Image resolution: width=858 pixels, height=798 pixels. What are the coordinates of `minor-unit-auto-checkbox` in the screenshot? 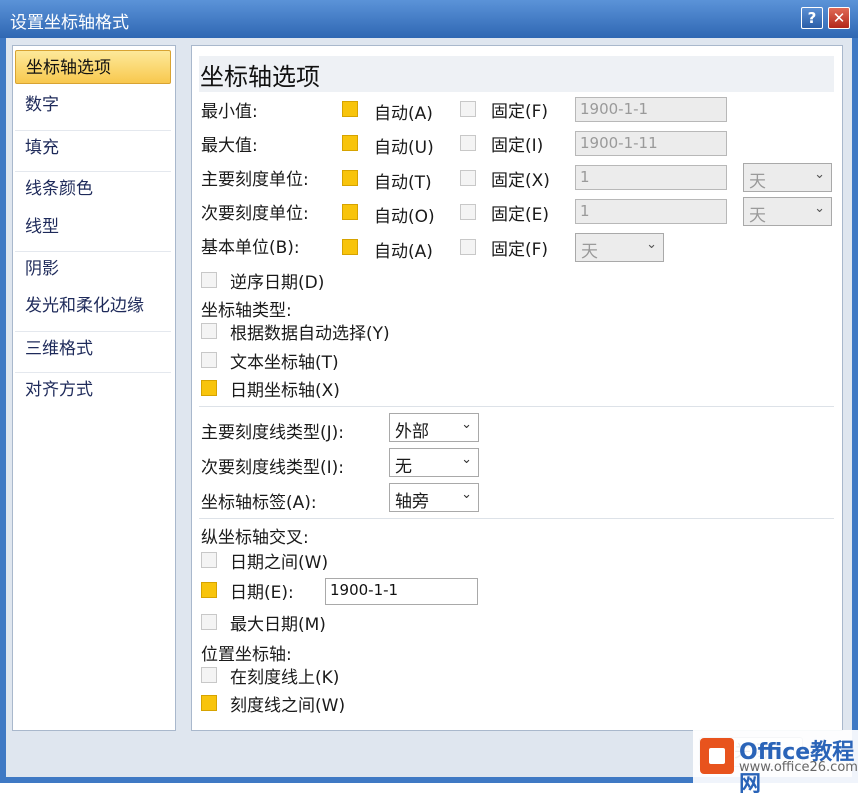 It's located at (350, 212).